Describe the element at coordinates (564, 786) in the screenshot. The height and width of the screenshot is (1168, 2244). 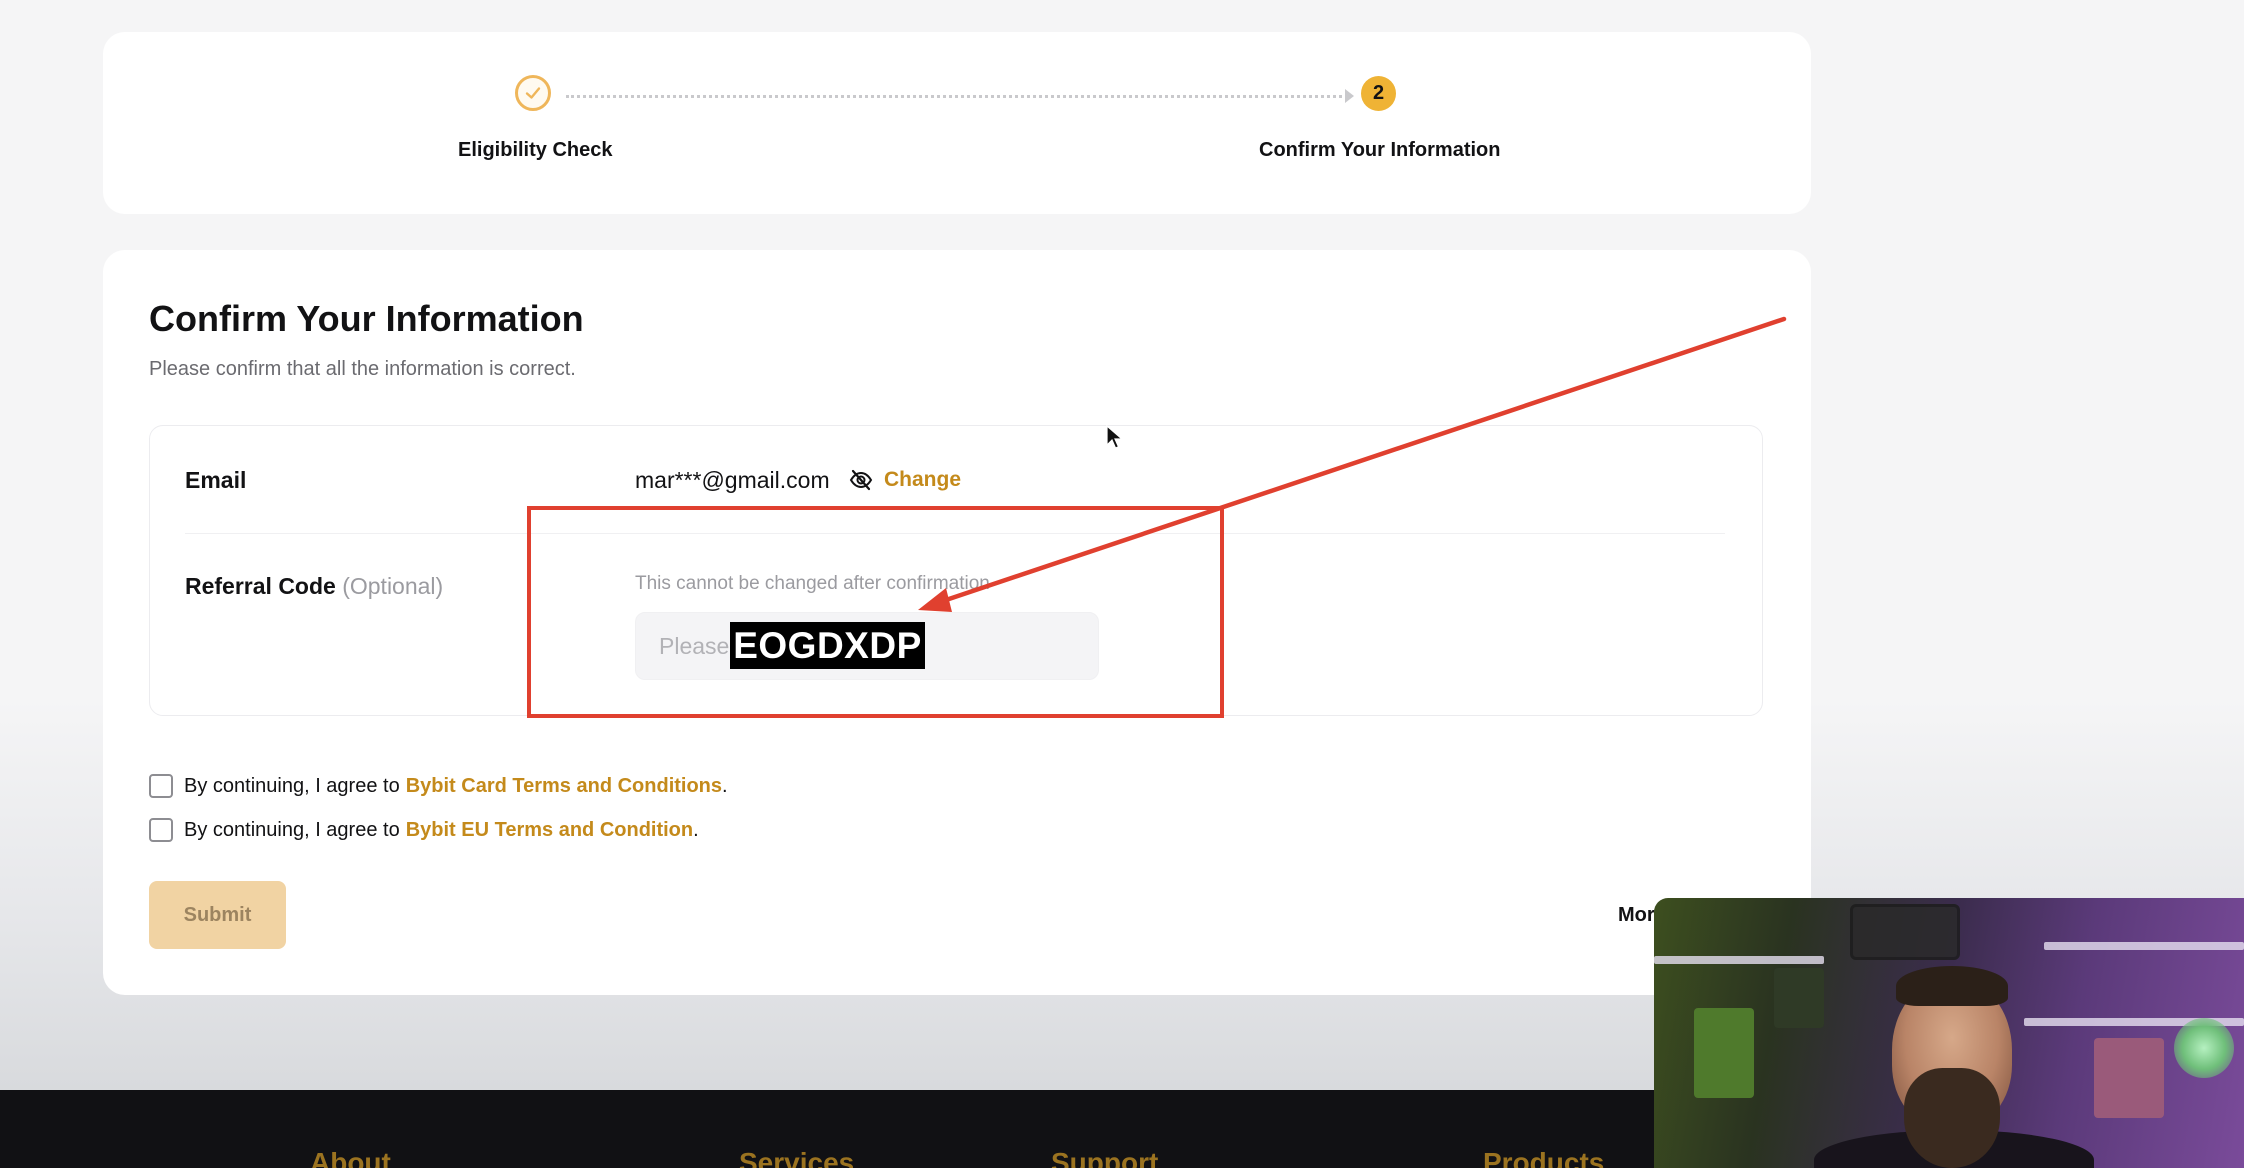
I see `card-terms-link: Bybit Card Terms and Conditions` at that location.